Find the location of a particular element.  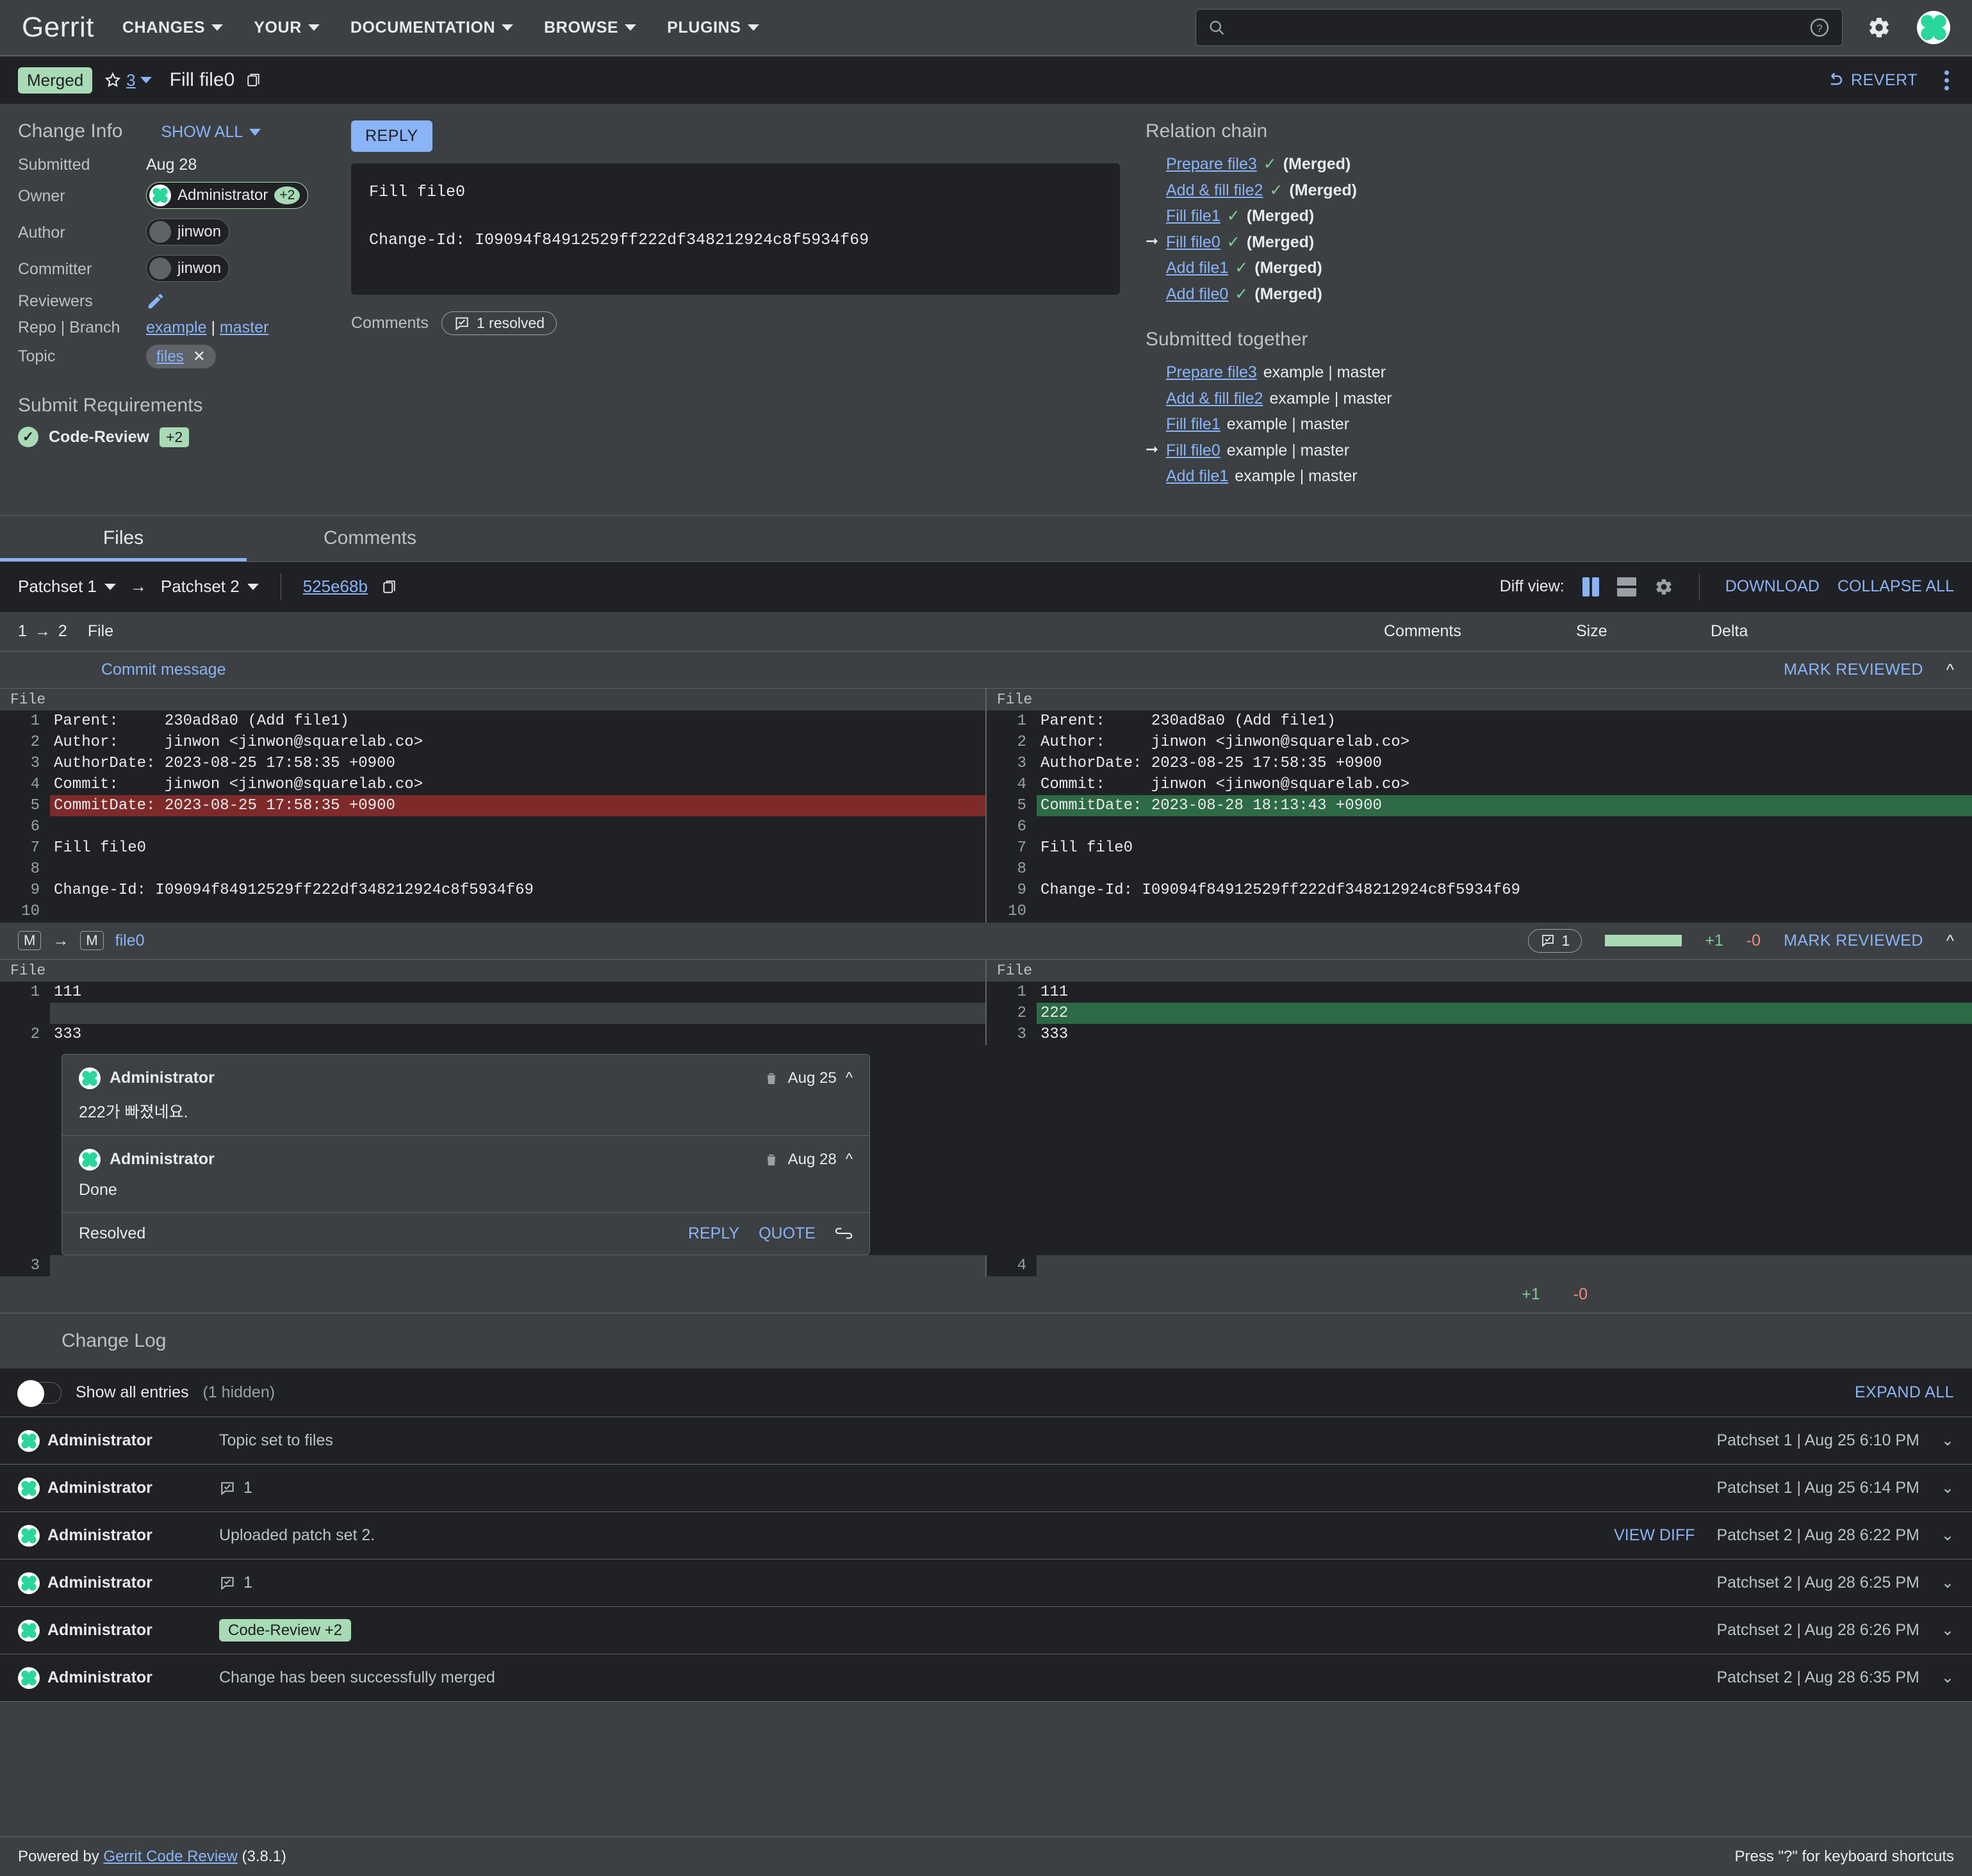

search-input: ? is located at coordinates (1519, 27).